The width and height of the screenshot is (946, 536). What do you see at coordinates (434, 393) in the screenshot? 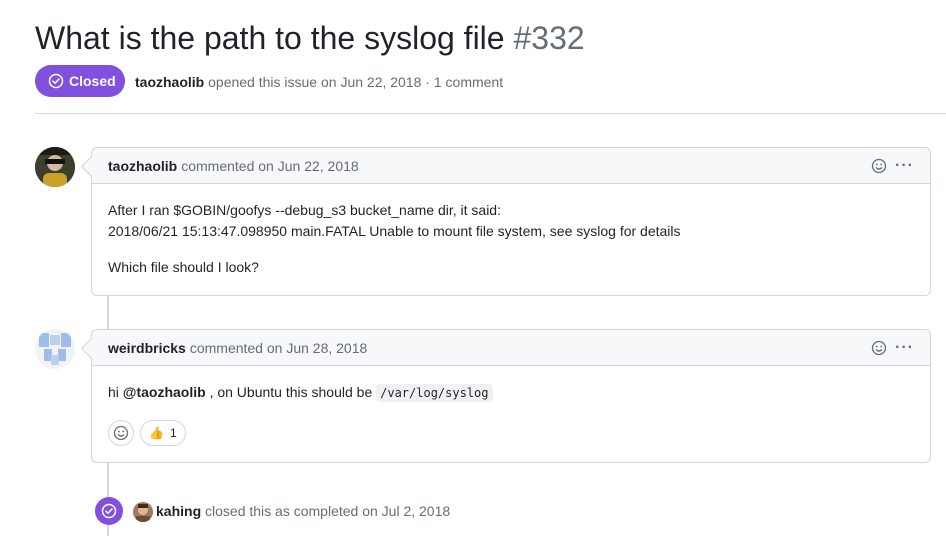
I see `inline-code: /var/log/syslog` at bounding box center [434, 393].